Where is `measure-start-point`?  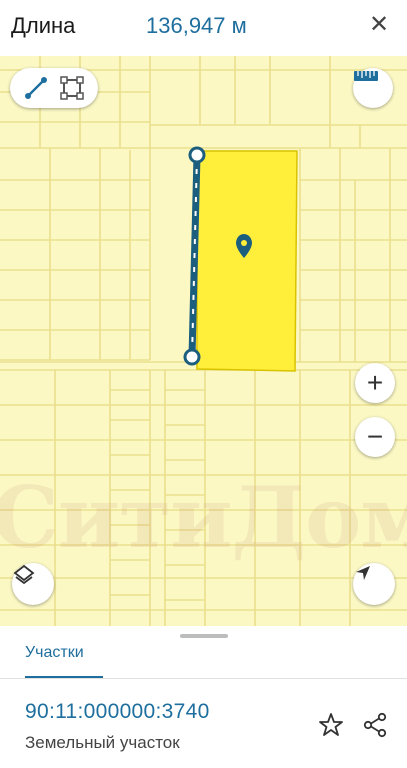
measure-start-point is located at coordinates (197, 155).